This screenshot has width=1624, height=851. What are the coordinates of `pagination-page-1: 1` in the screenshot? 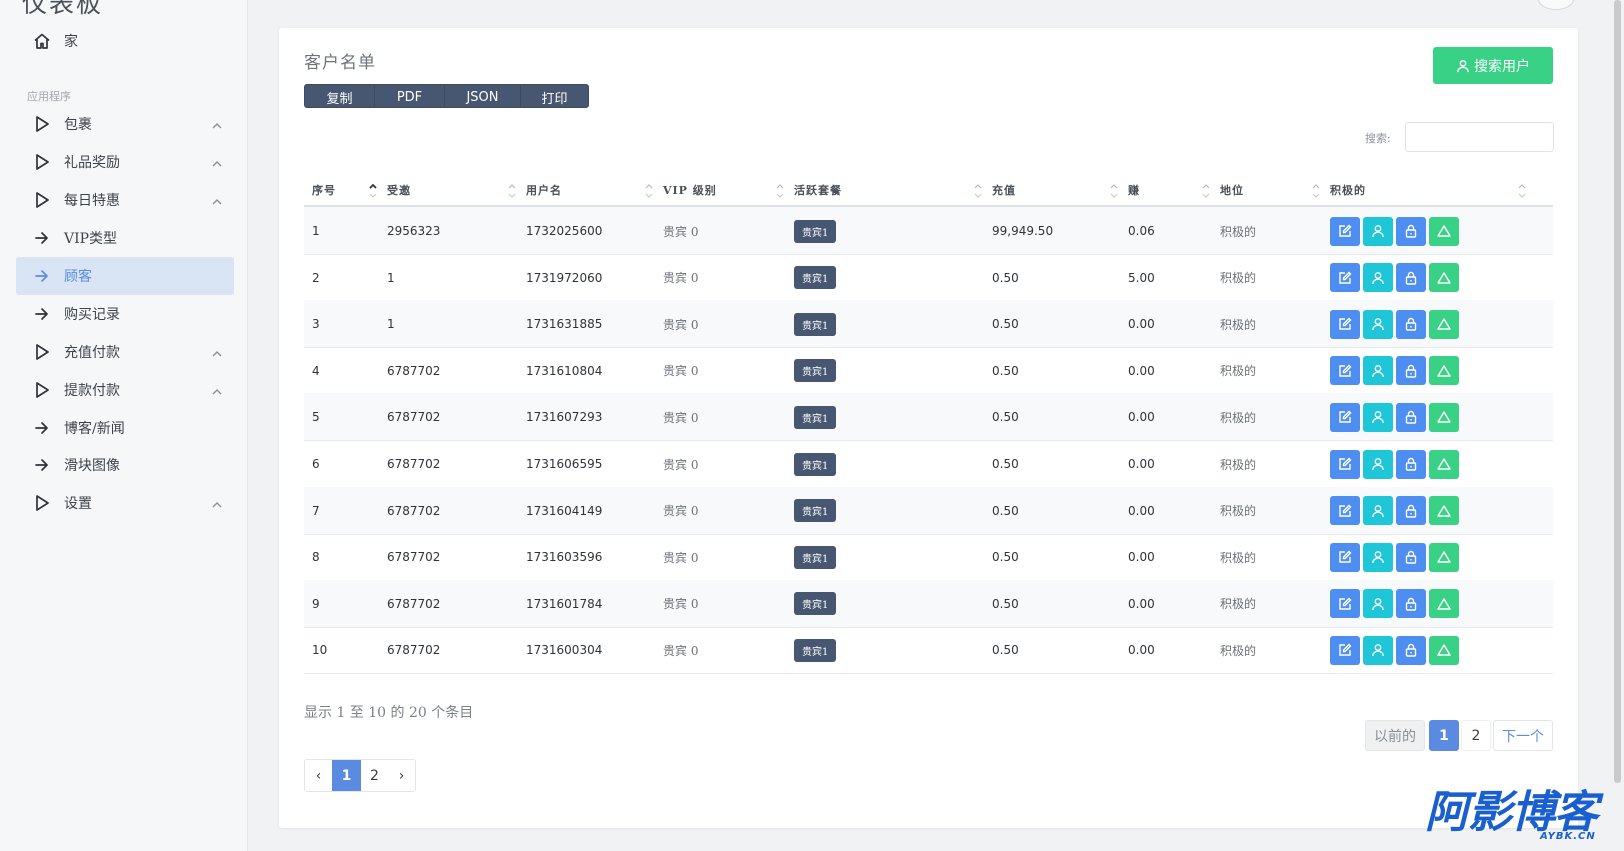 It's located at (1444, 735).